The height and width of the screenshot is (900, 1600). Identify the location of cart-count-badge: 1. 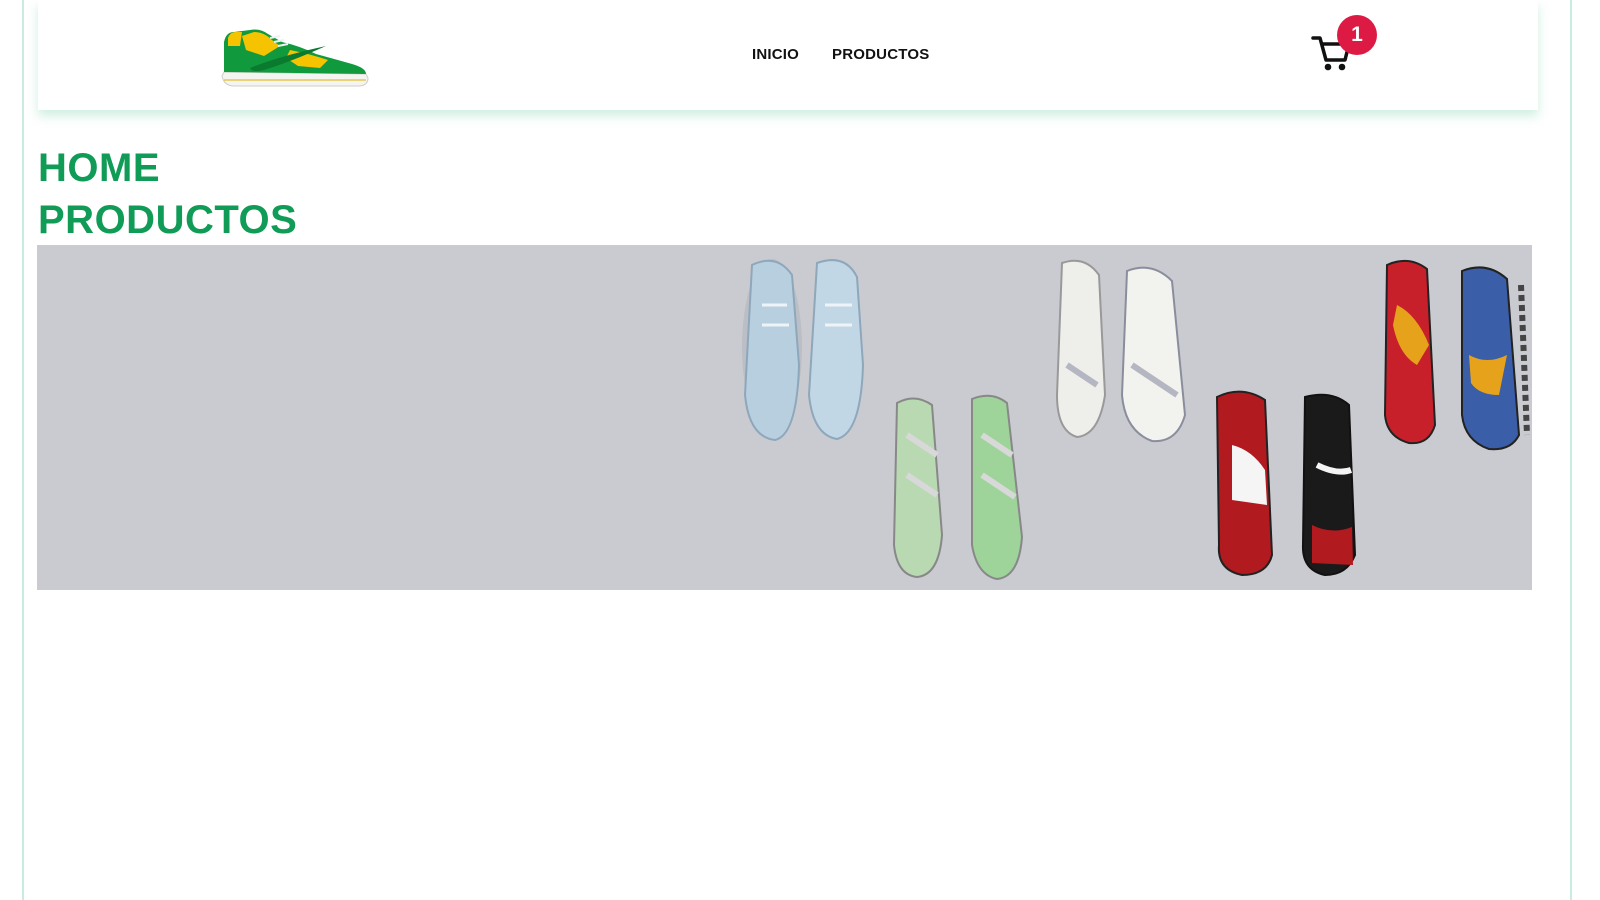
(1357, 35).